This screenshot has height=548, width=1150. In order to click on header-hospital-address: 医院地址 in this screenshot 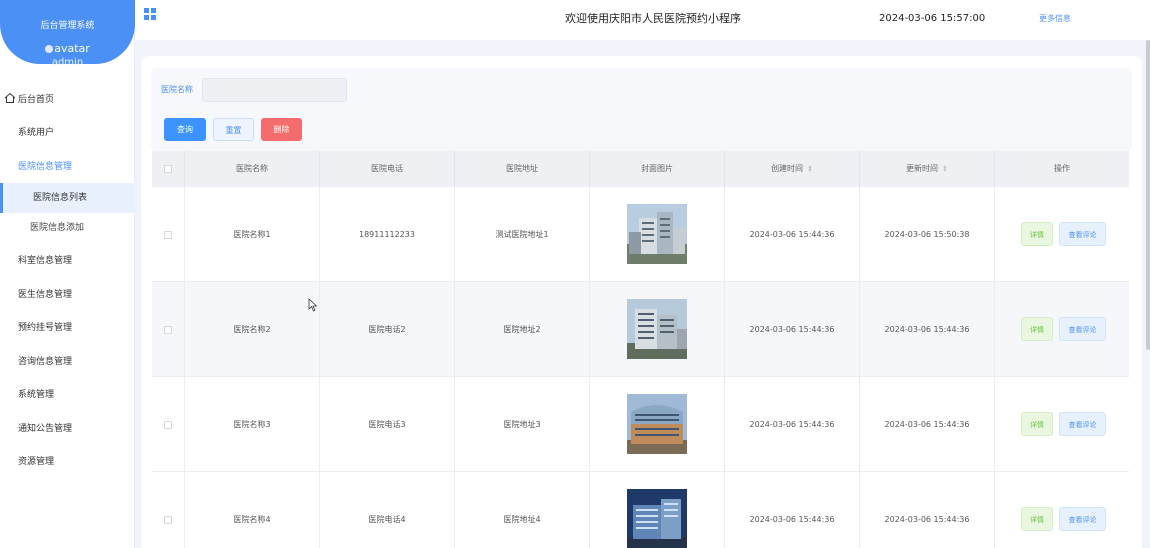, I will do `click(522, 169)`.